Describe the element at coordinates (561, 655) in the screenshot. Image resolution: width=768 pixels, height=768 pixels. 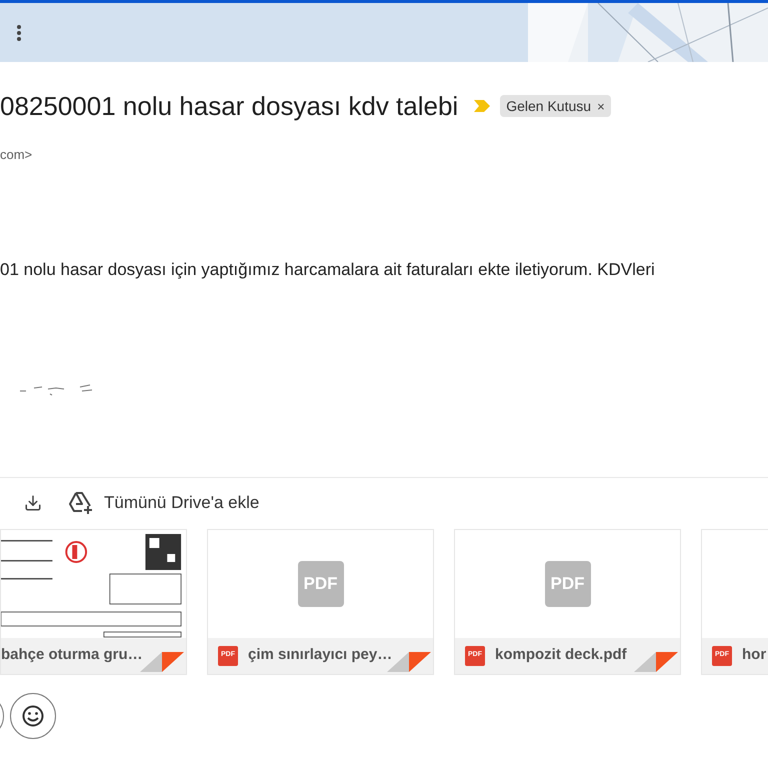
I see `attachment-filename: kompozit deck.pdf` at that location.